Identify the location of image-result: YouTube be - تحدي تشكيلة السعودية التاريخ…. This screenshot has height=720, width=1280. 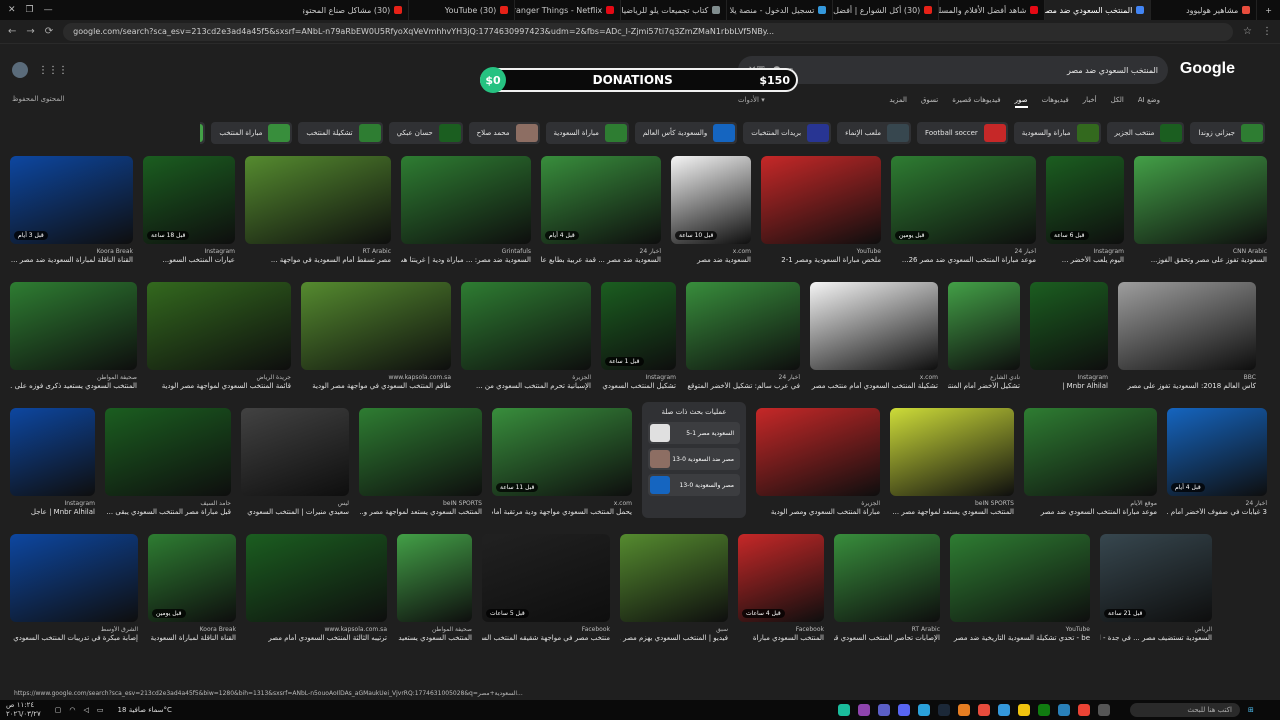
(1020, 588).